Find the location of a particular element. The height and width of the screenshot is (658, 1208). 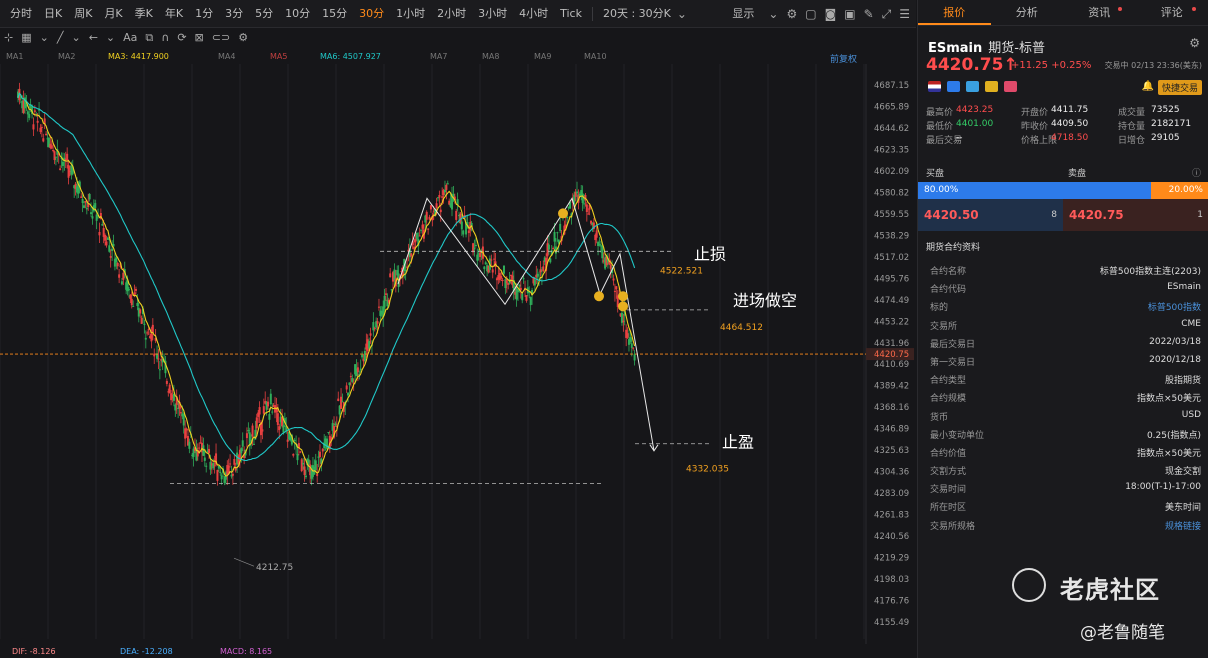

ma-label: MA2 is located at coordinates (66, 56).